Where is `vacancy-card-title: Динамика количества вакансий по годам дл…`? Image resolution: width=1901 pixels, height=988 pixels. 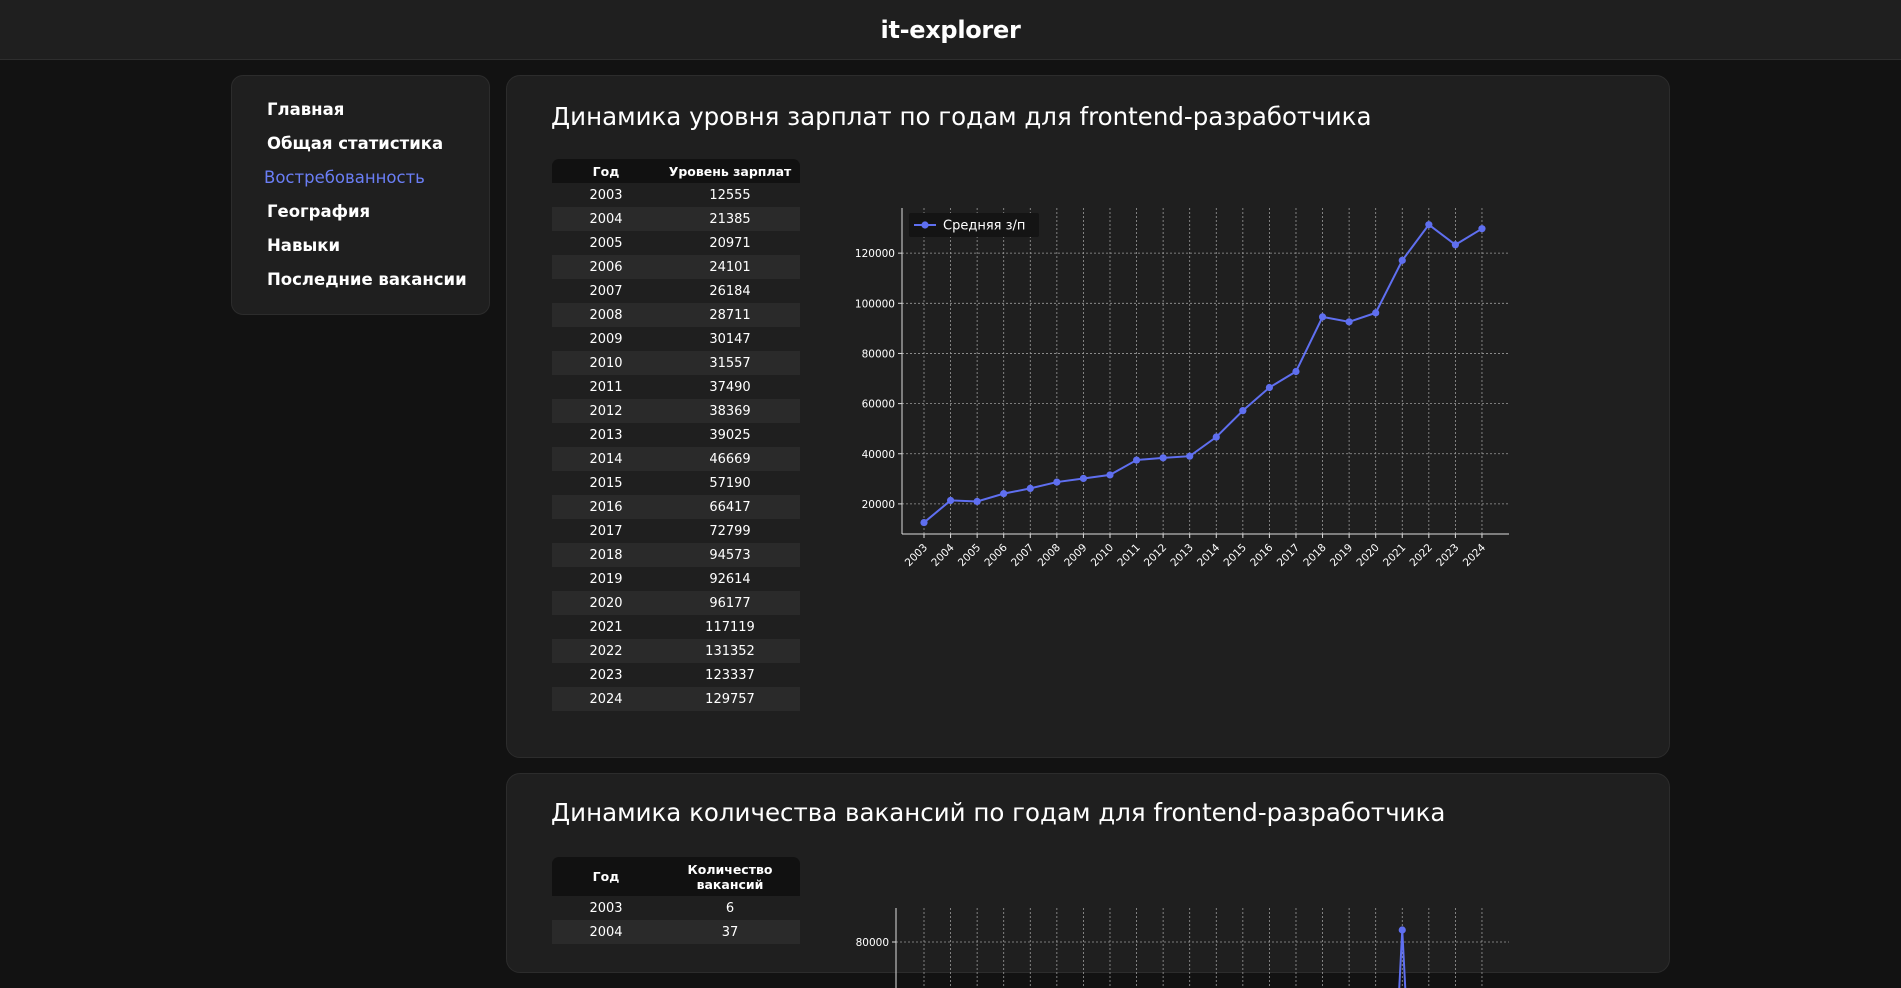 vacancy-card-title: Динамика количества вакансий по годам дл… is located at coordinates (998, 812).